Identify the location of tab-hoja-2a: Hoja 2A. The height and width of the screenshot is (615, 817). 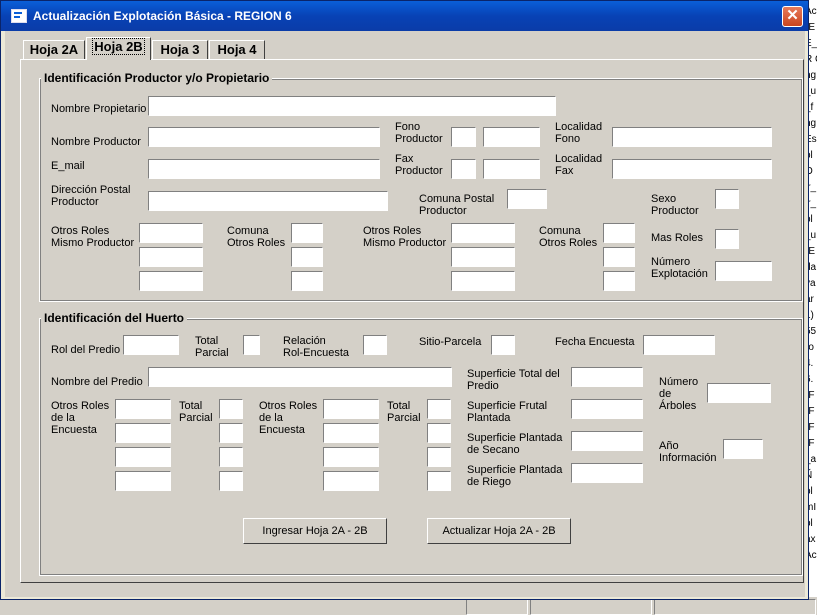
(54, 49).